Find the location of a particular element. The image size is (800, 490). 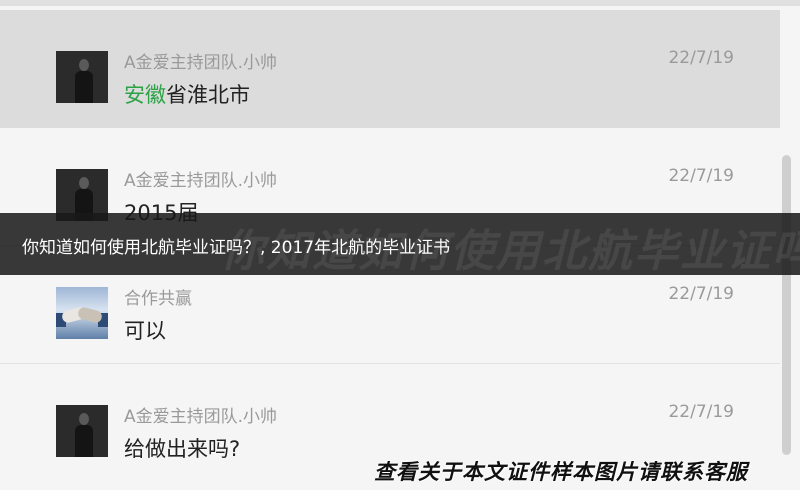

chat-sender-name: 合作共赢 is located at coordinates (158, 299).